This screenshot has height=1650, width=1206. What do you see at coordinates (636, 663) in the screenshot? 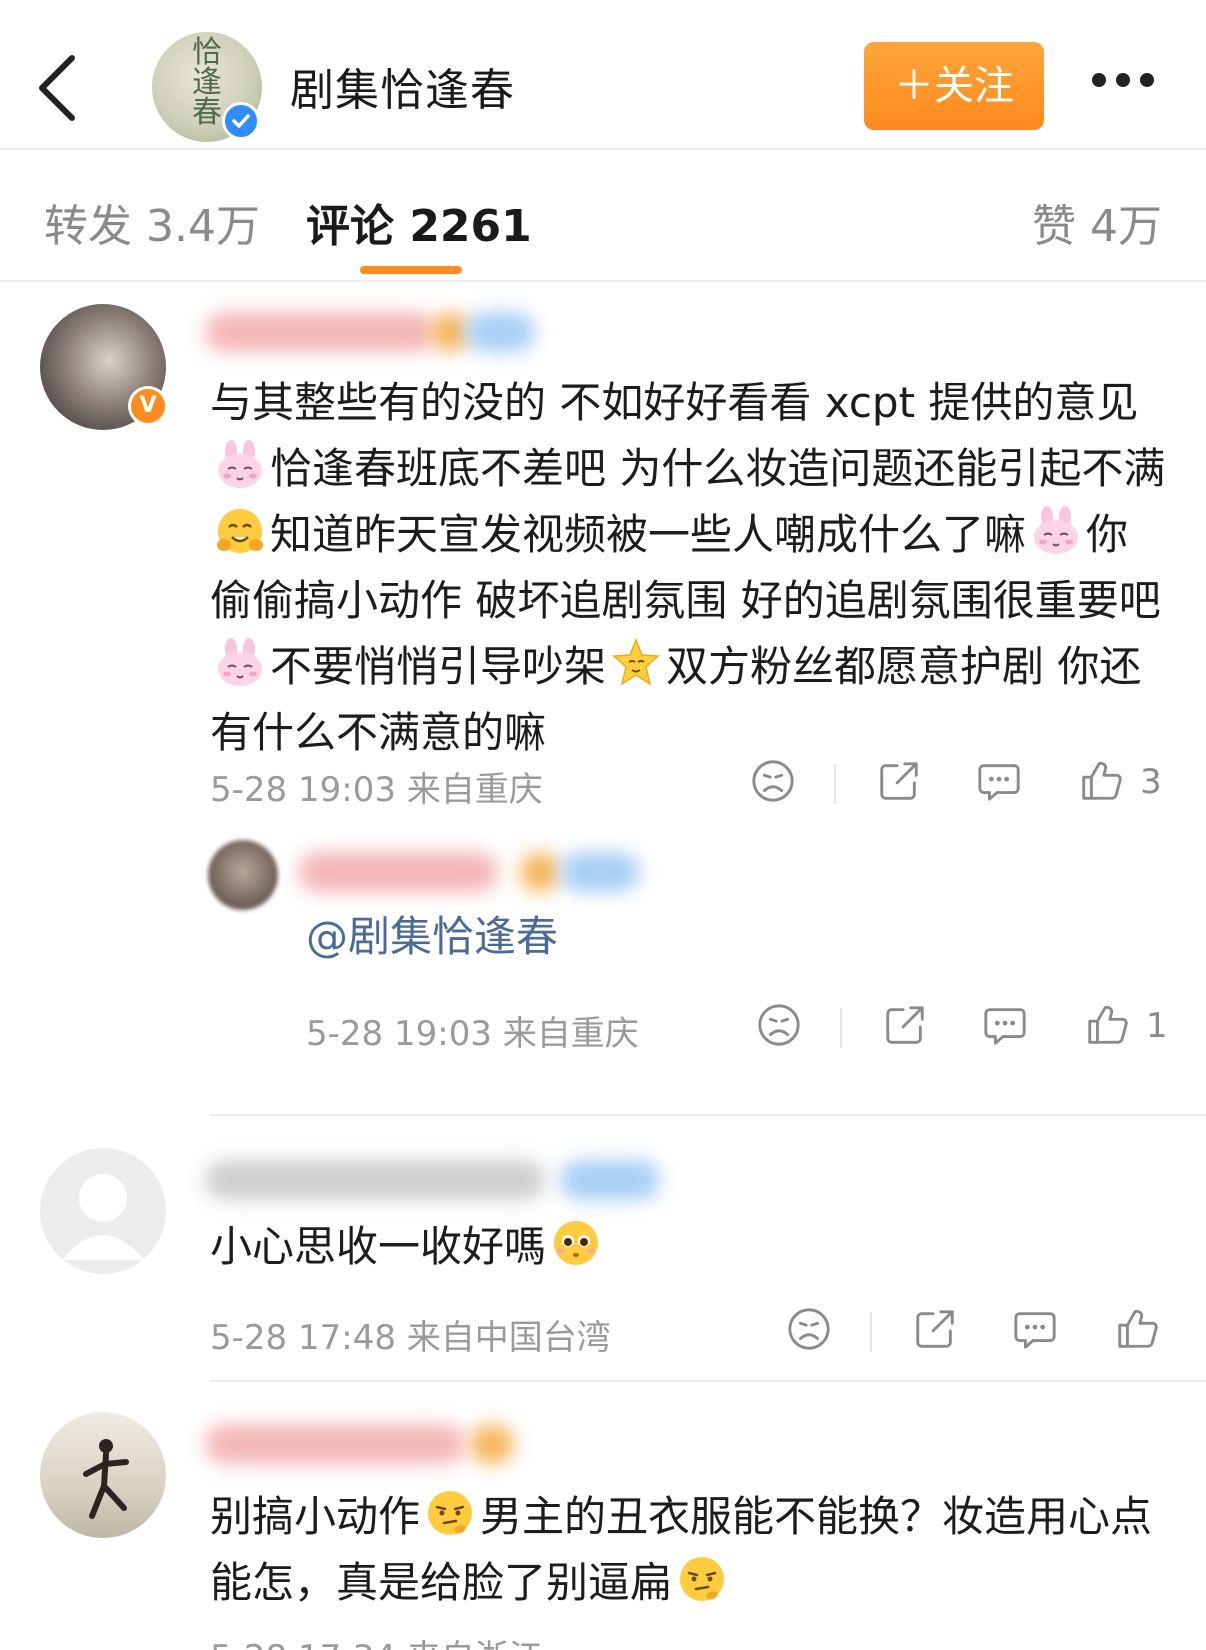
I see `star-emoji` at bounding box center [636, 663].